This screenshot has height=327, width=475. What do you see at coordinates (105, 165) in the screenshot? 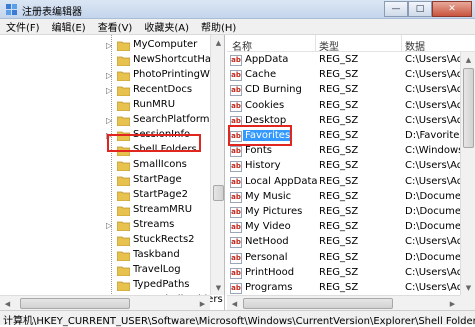
I see `tree-item: SmallIcons` at bounding box center [105, 165].